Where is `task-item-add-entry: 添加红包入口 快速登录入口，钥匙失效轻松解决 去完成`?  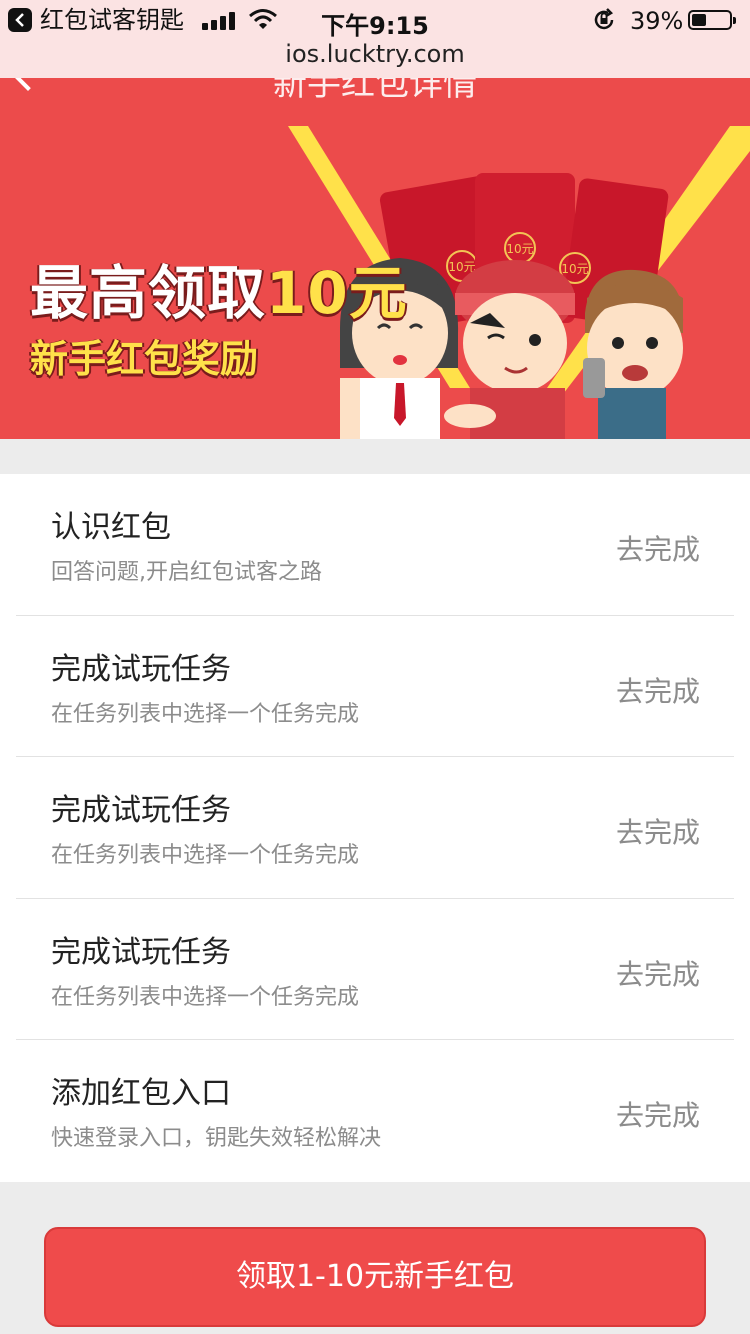
task-item-add-entry: 添加红包入口 快速登录入口，钥匙失效轻松解决 去完成 is located at coordinates (375, 1111).